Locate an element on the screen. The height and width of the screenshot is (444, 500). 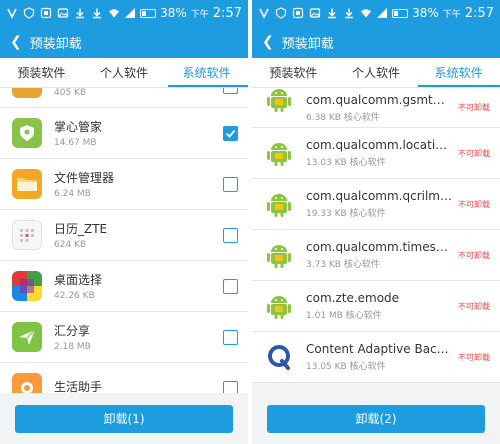
app-name: com.qualcomm.qcrilmsgtu. is located at coordinates (379, 196).